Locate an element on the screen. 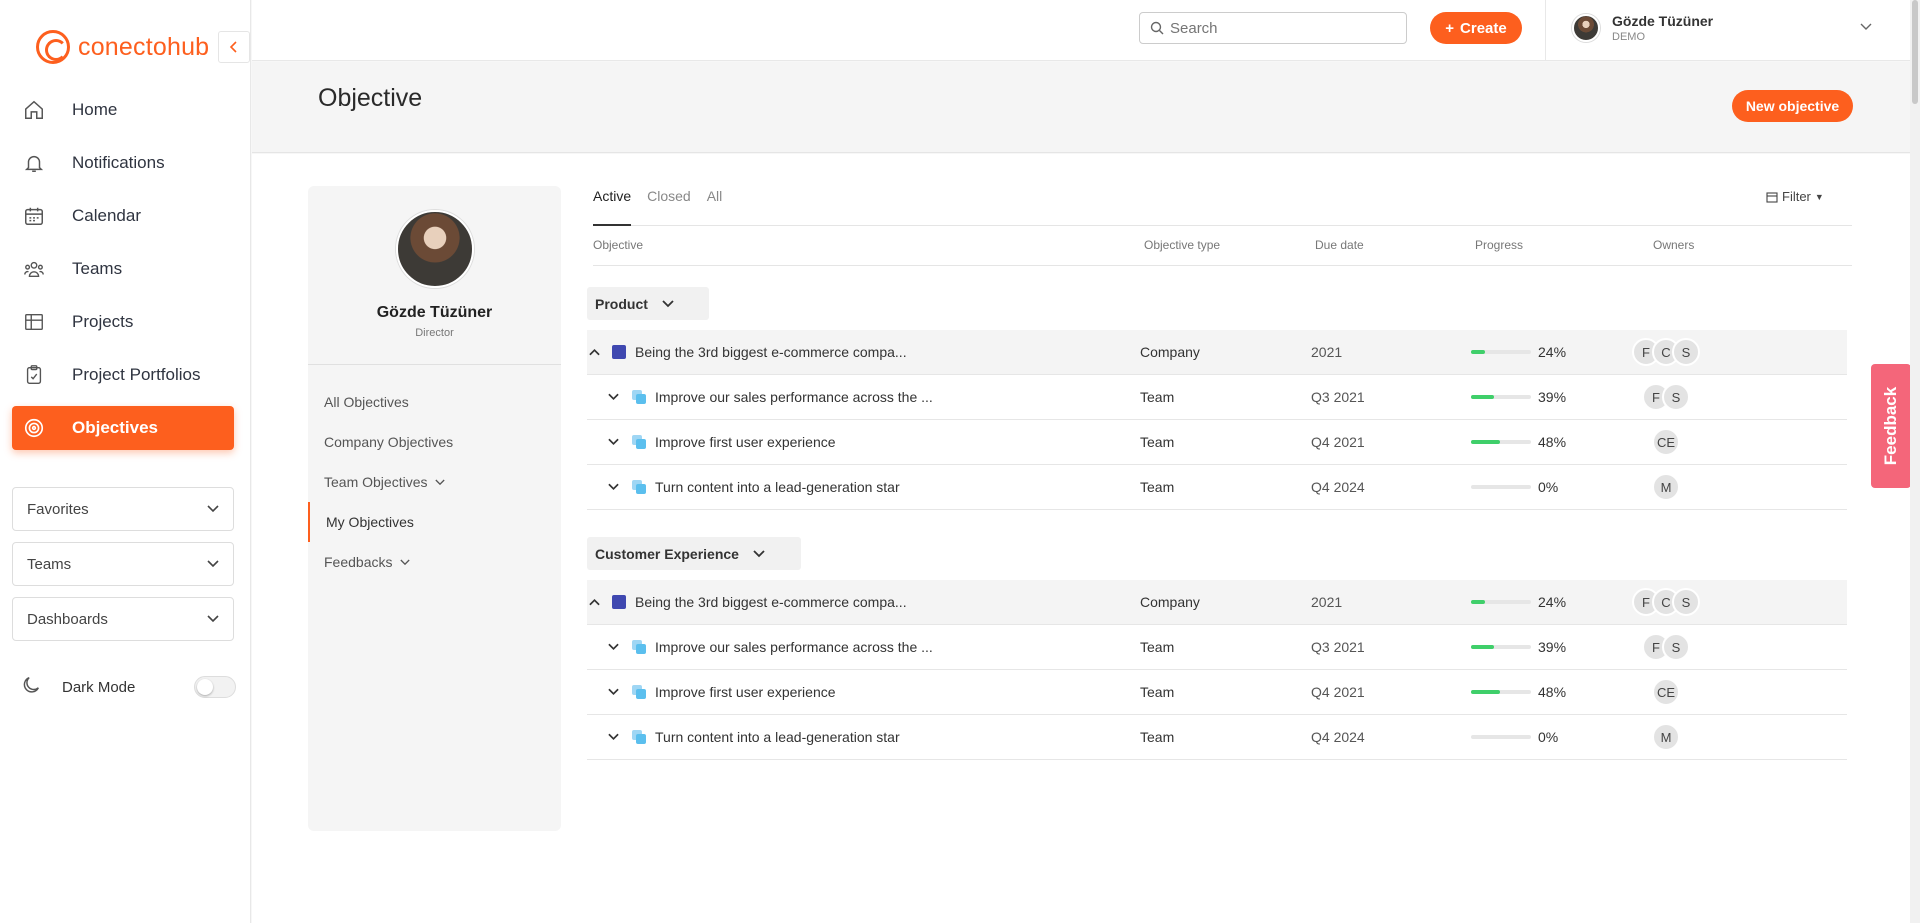 Image resolution: width=1920 pixels, height=923 pixels. filter-button: Filter ▼ is located at coordinates (1795, 196).